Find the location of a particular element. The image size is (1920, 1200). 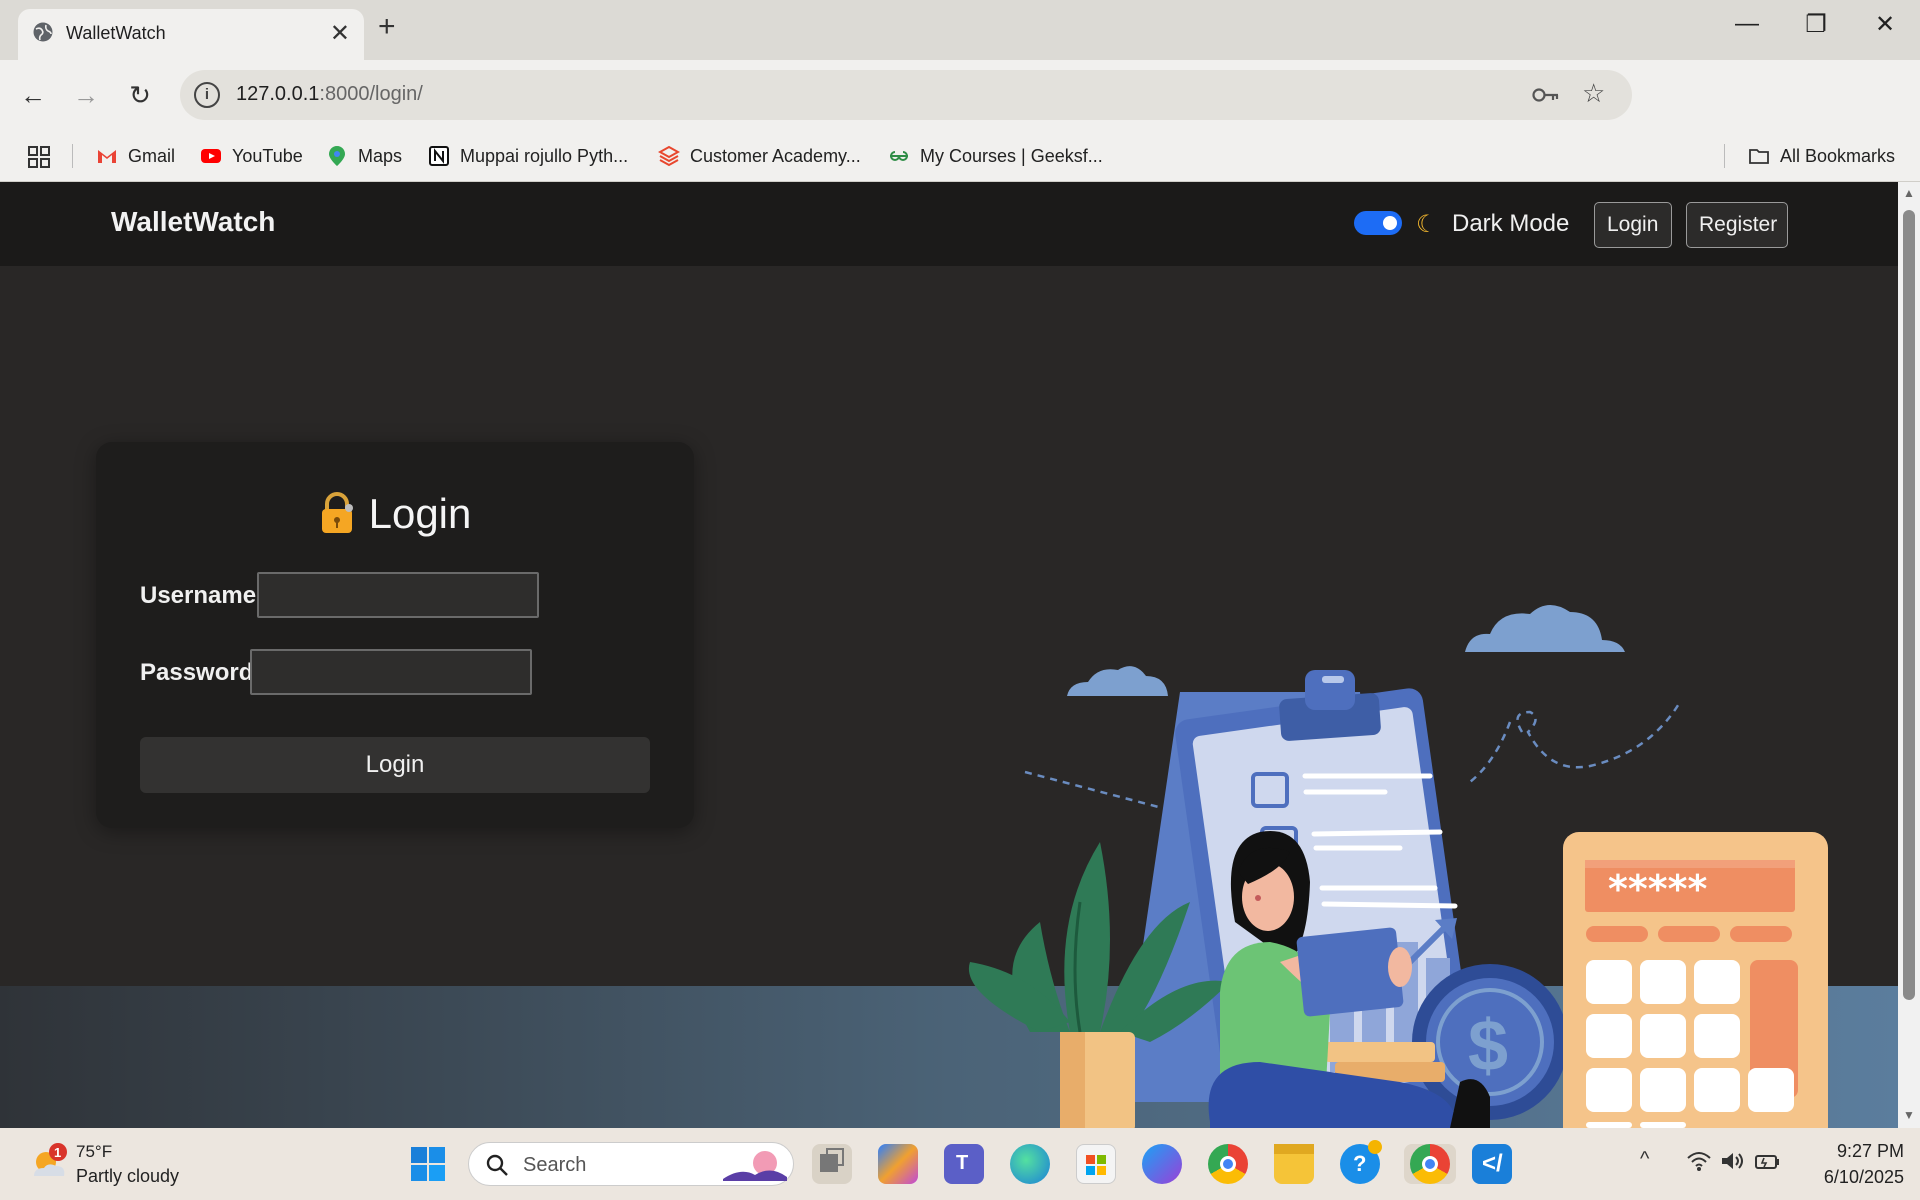

page-scrollbar: ▲ ▼ is located at coordinates (1909, 655).